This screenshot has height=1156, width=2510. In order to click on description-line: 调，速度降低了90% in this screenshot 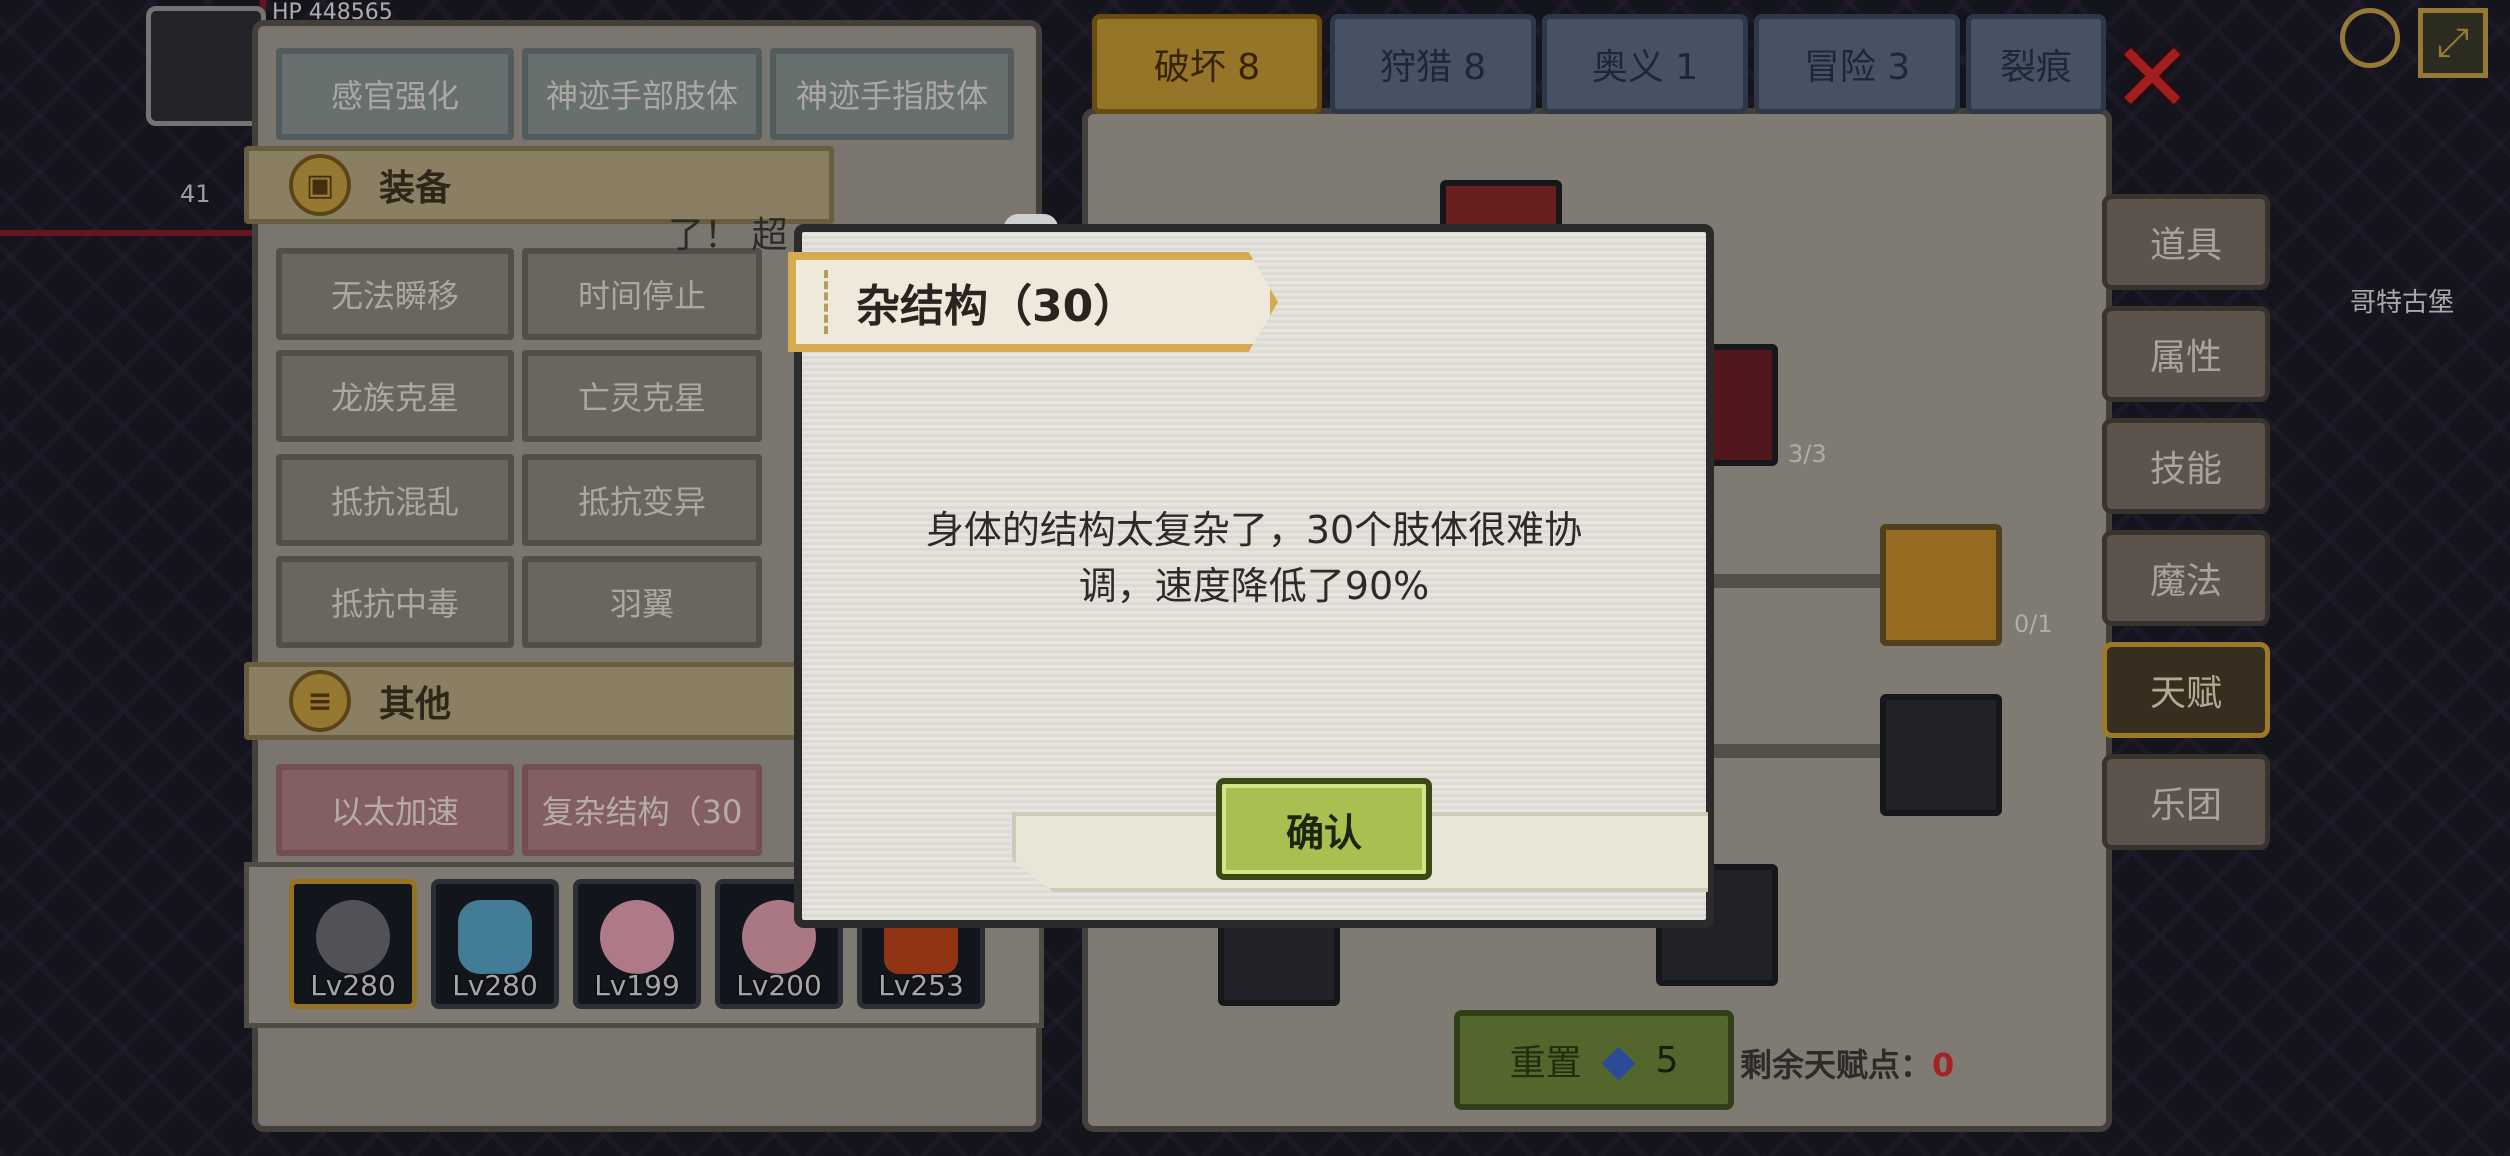, I will do `click(1254, 586)`.